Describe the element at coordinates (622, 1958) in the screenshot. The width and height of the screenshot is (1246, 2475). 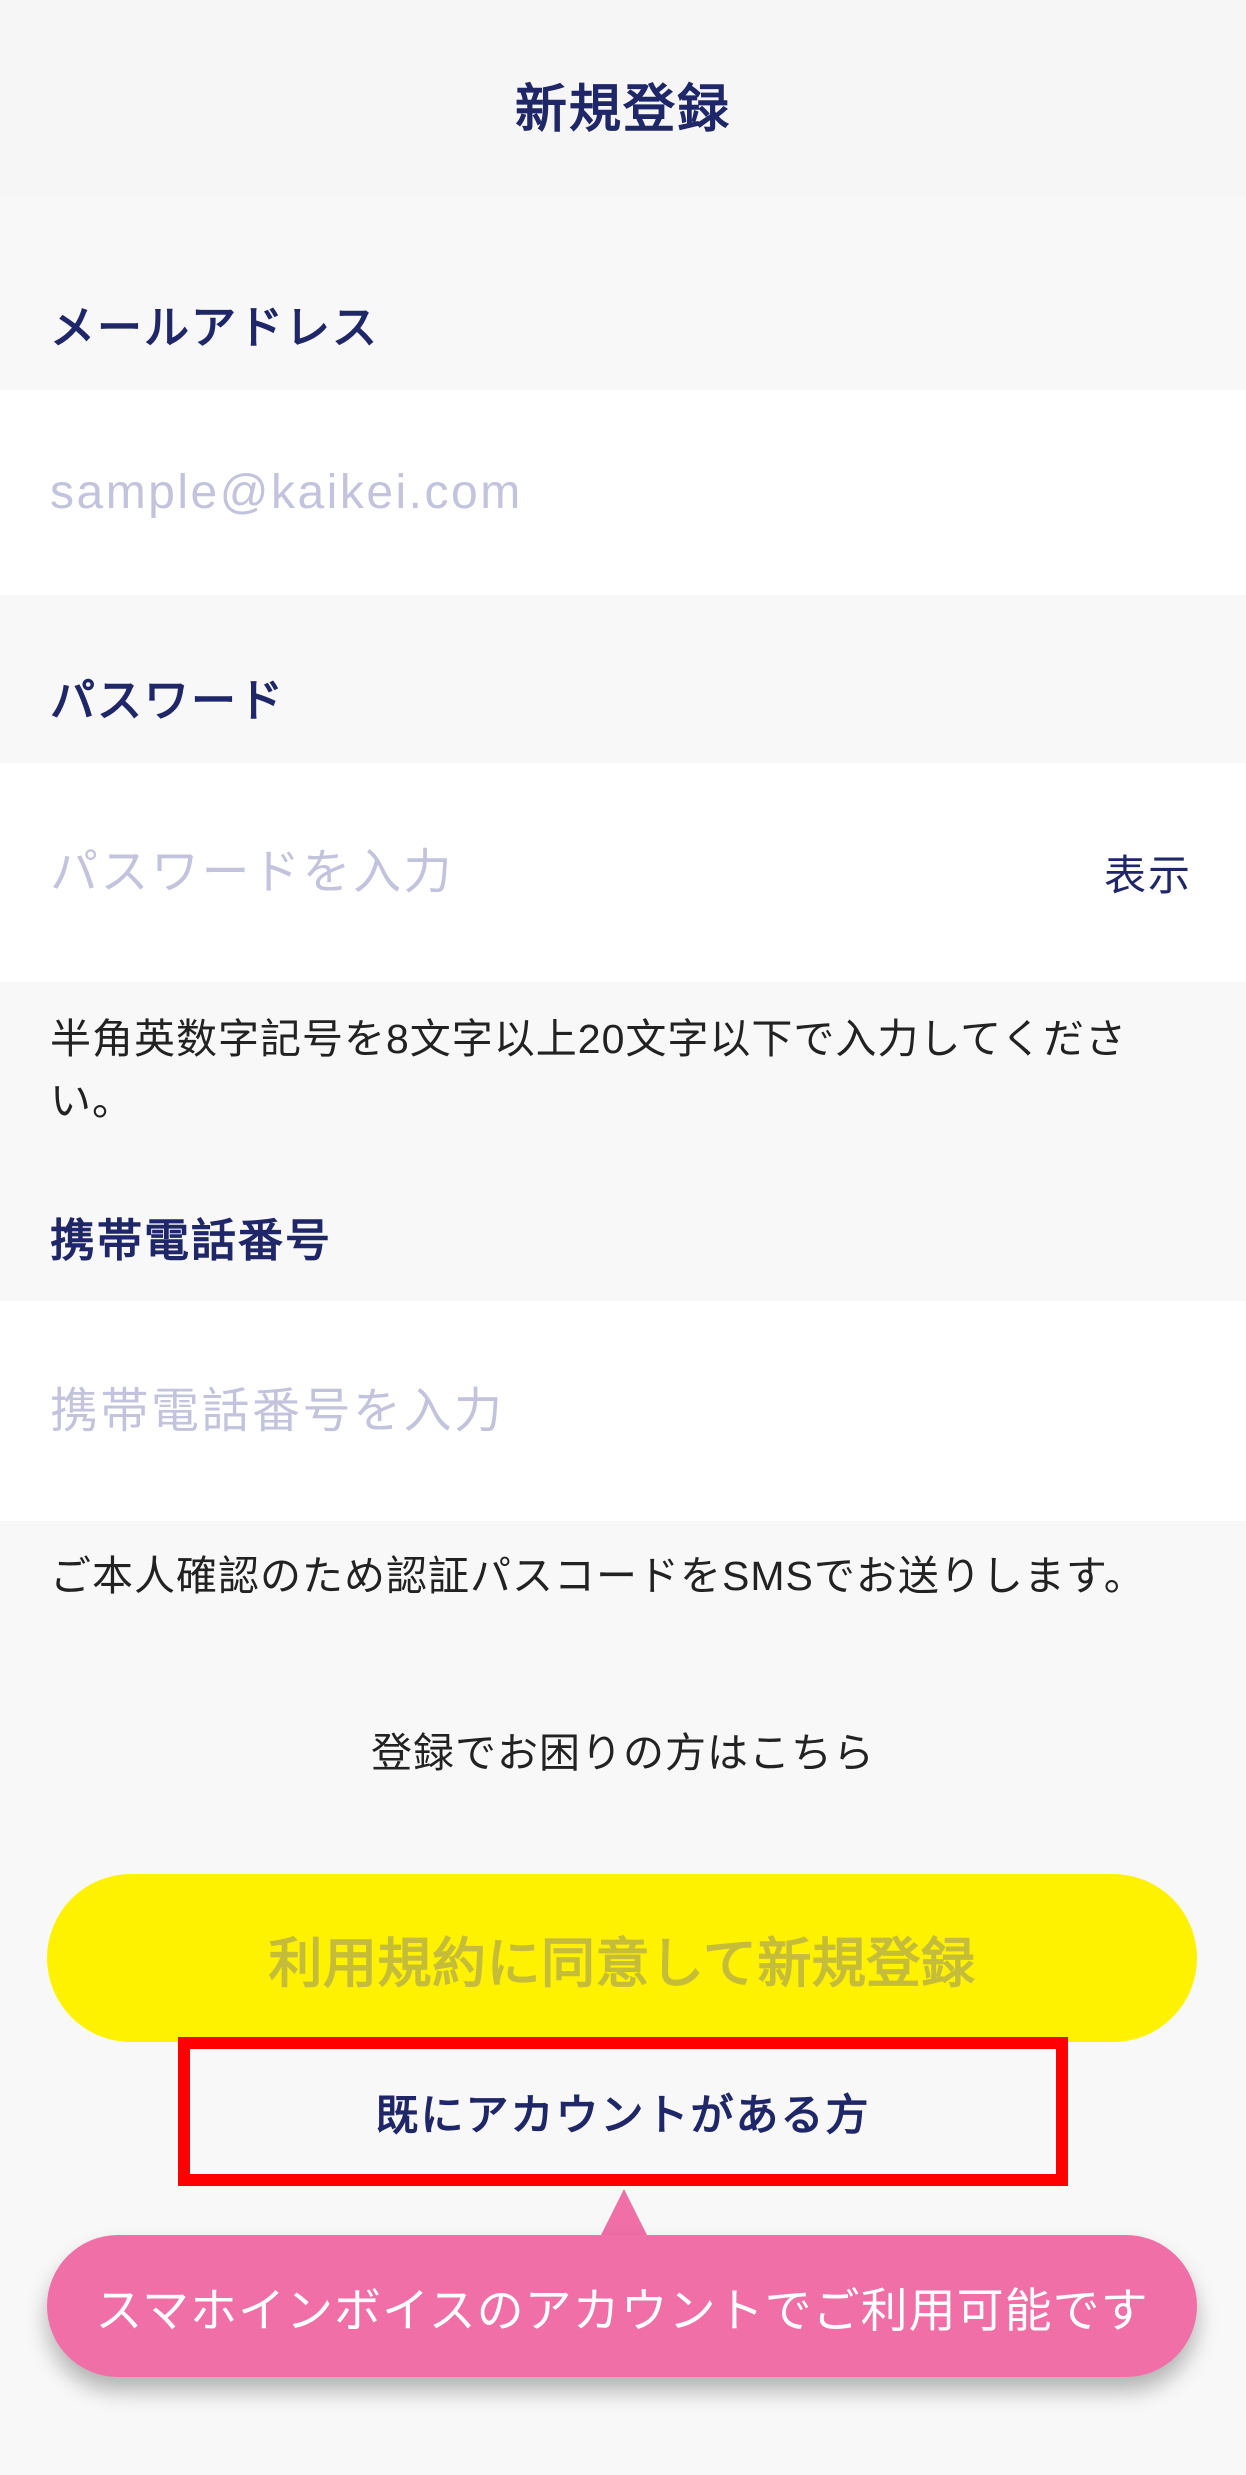
I see `agree-and-register-button: 利用規約に同意して新規登録` at that location.